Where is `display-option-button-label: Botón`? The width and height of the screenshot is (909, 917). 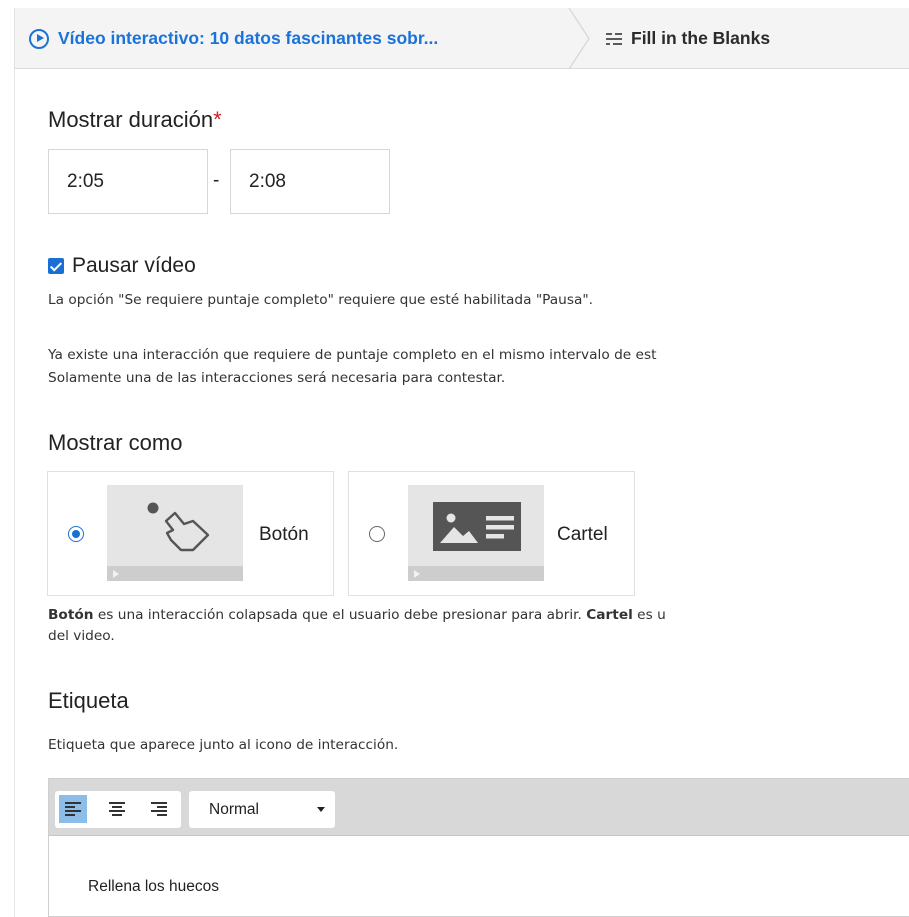
display-option-button-label: Botón is located at coordinates (284, 534).